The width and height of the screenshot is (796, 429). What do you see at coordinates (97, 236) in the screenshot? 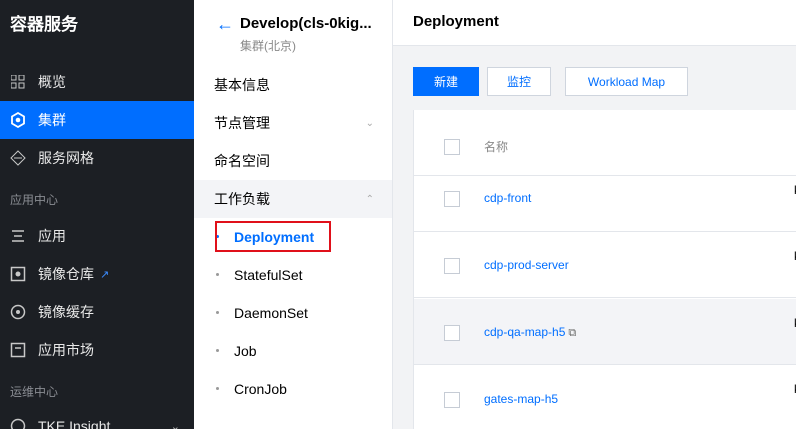
I see `sidebar-item-app: 应用` at bounding box center [97, 236].